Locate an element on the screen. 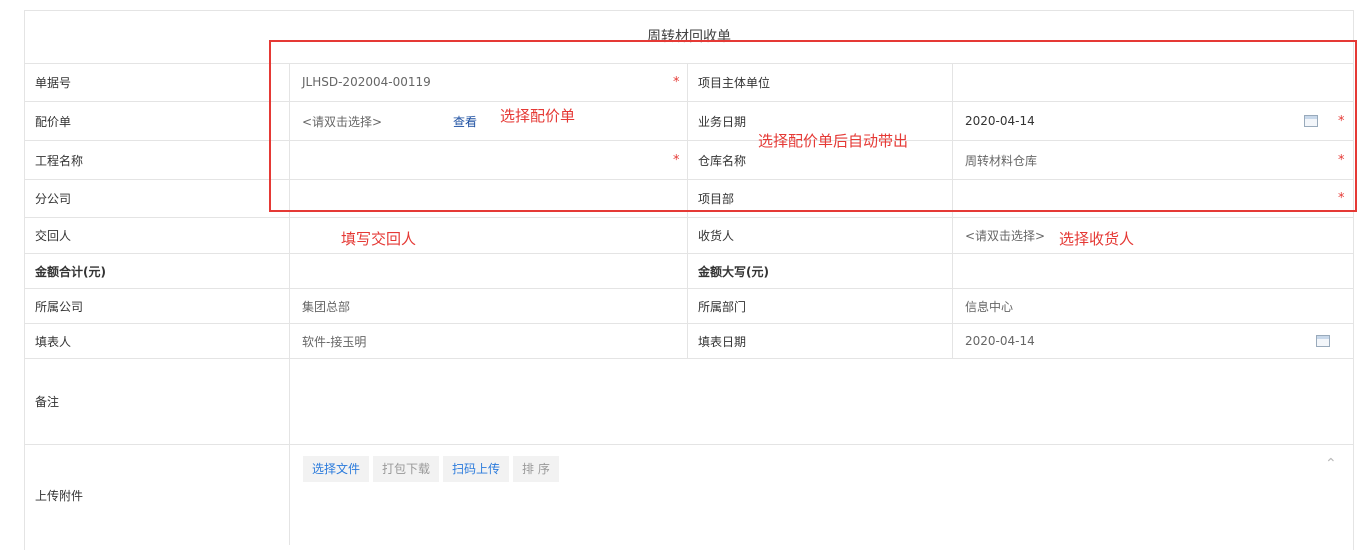  label-amount-total: 金额合计(元) is located at coordinates (70, 271).